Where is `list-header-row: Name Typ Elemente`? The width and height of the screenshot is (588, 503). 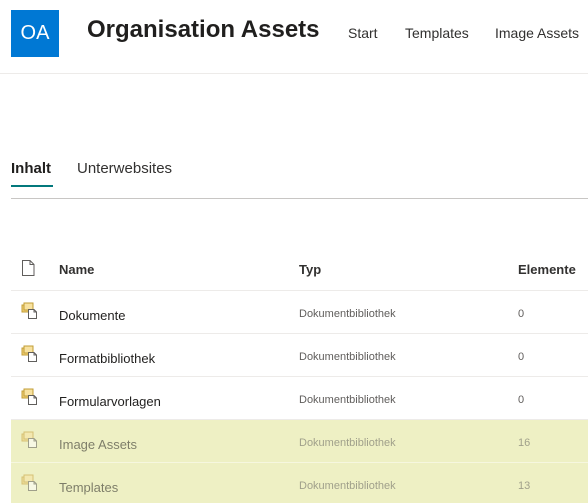
list-header-row: Name Typ Elemente is located at coordinates (299, 269).